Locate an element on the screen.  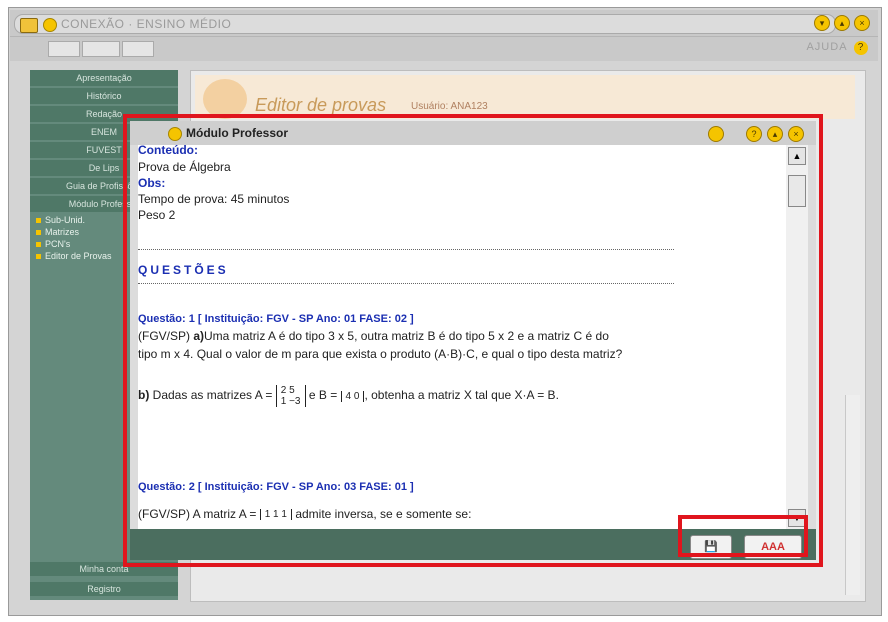
forward-button is located at coordinates (138, 49).